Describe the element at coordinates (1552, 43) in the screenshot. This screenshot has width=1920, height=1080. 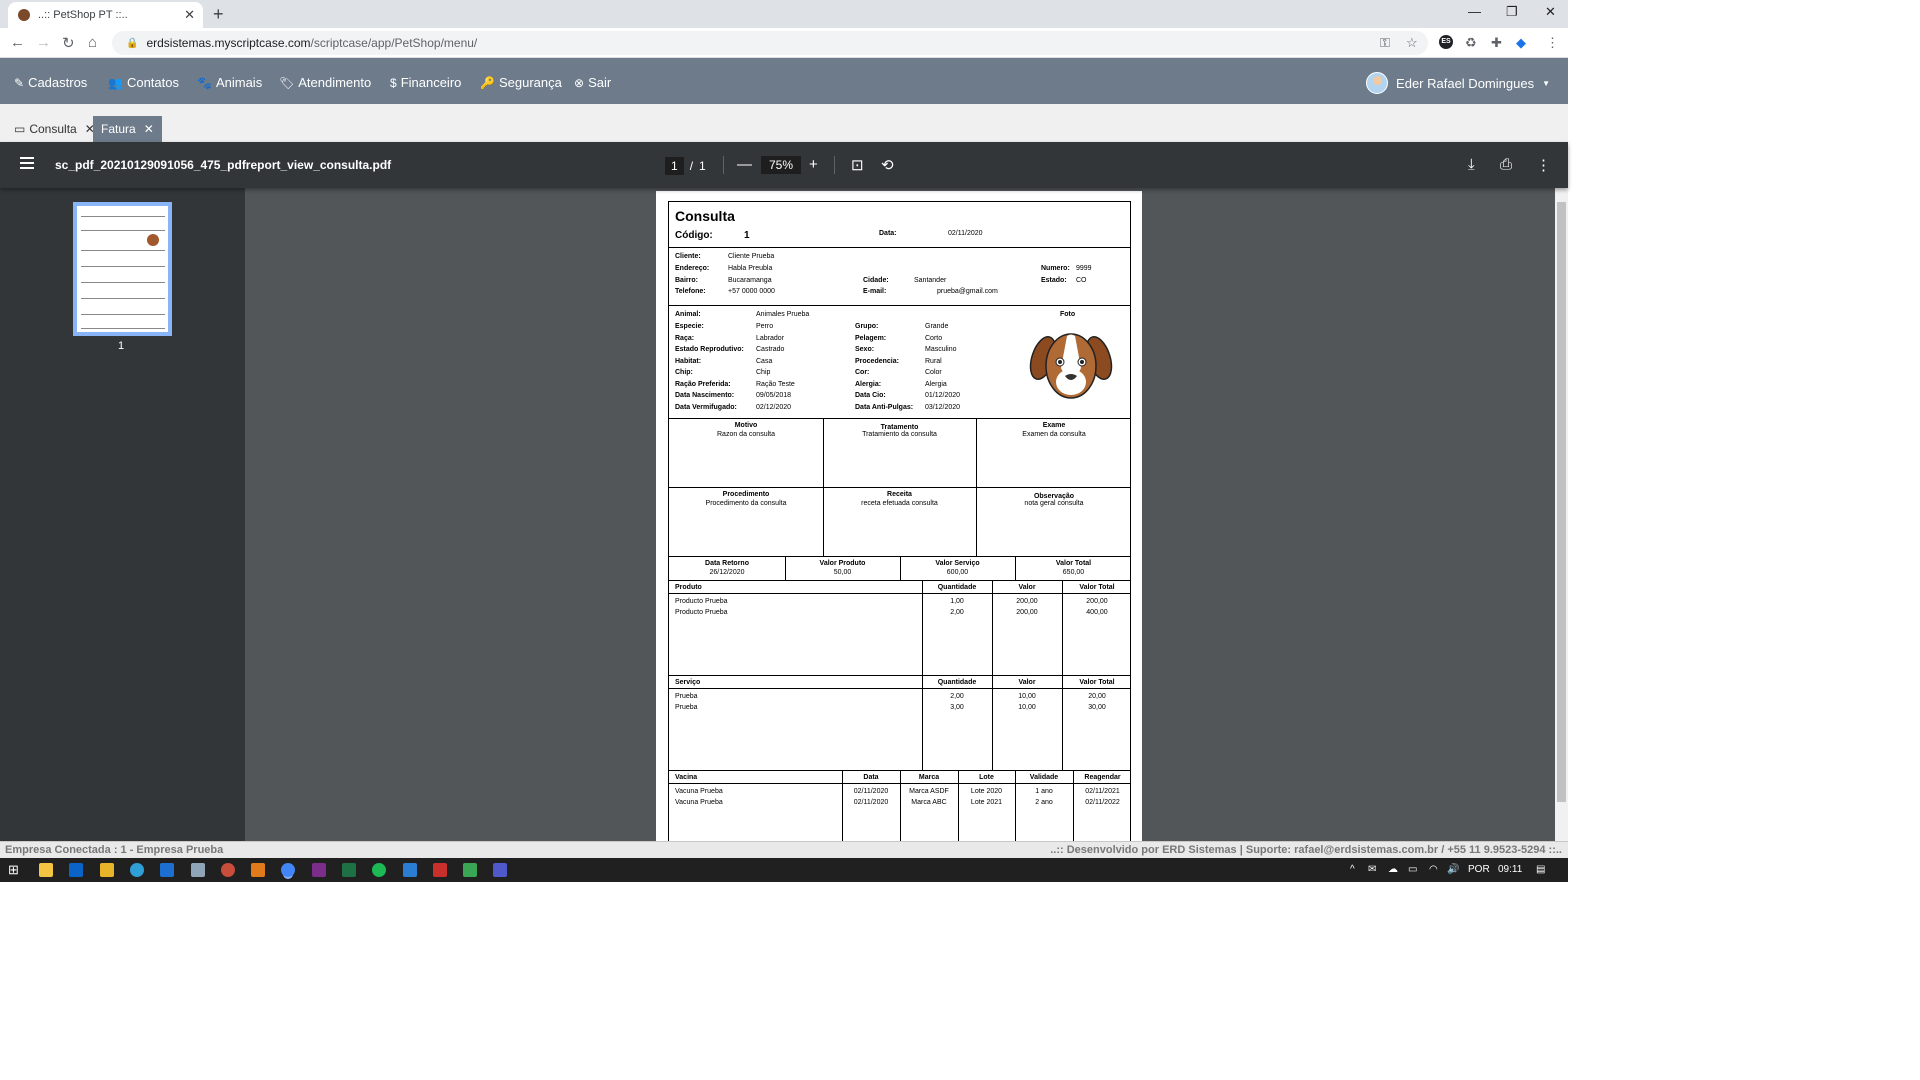
I see `chrome-menu-icon: ⋮` at that location.